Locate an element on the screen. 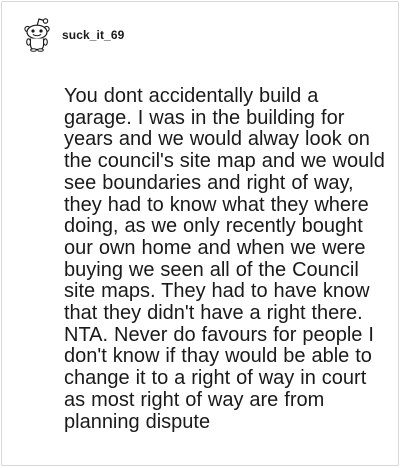  reddit-snoo-avatar-icon is located at coordinates (37, 34).